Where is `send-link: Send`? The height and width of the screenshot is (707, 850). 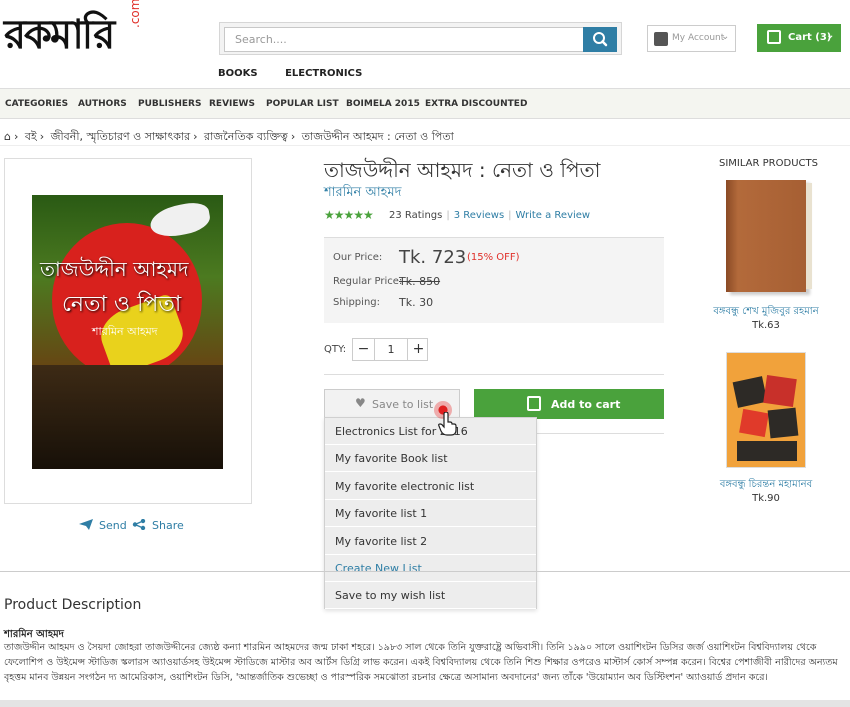 send-link: Send is located at coordinates (103, 525).